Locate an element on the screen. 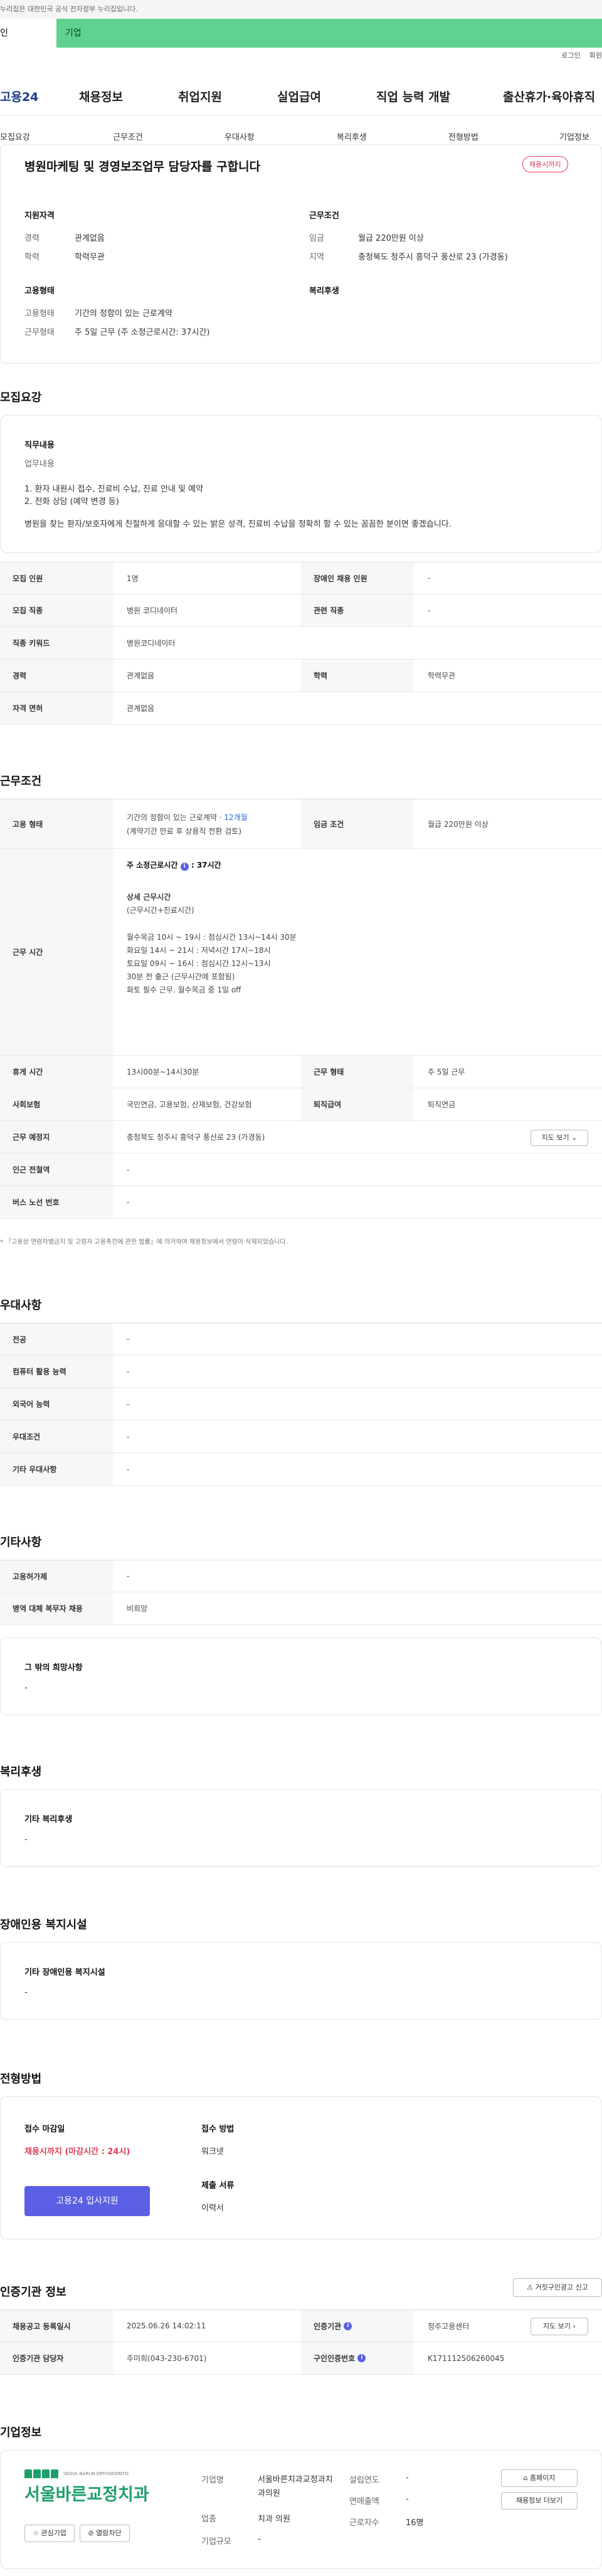 This screenshot has width=602, height=2576. job-desc-label: 직무내용 is located at coordinates (39, 446).